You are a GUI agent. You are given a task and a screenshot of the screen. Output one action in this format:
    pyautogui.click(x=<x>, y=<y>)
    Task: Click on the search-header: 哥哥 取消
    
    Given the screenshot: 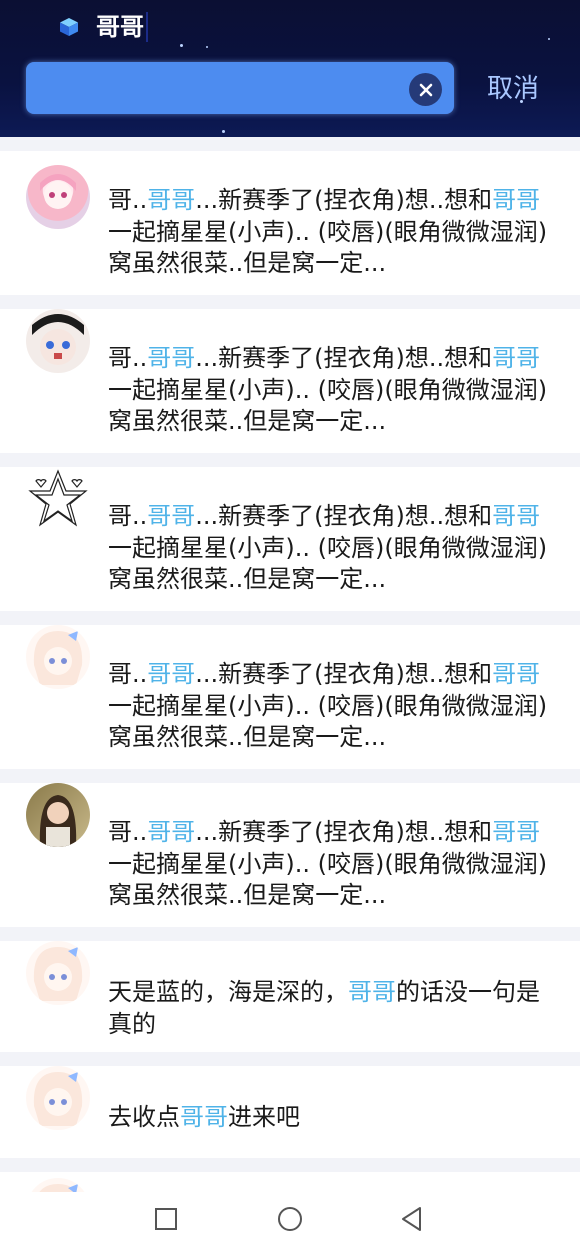 What is the action you would take?
    pyautogui.click(x=290, y=68)
    